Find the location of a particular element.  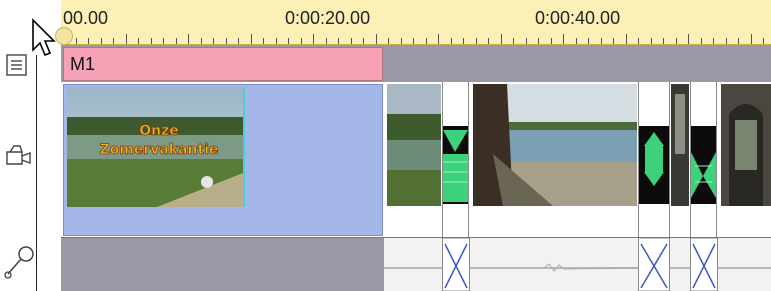

marker-label: M1 is located at coordinates (83, 64).